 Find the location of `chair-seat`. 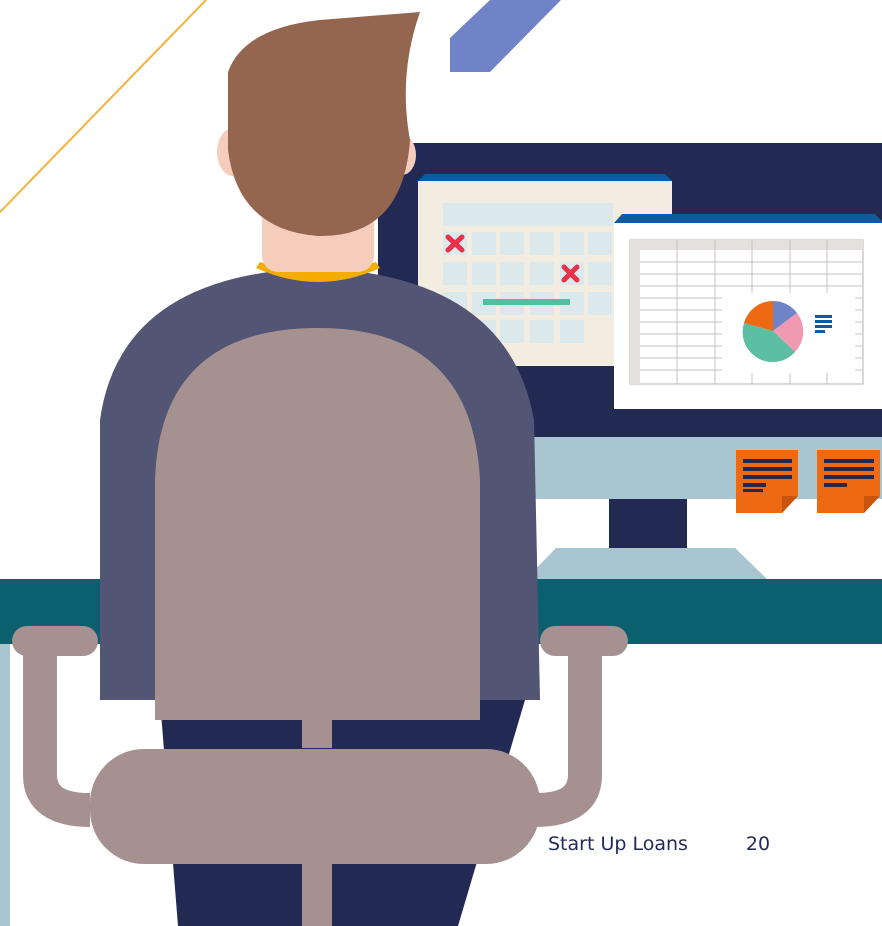

chair-seat is located at coordinates (315, 806).